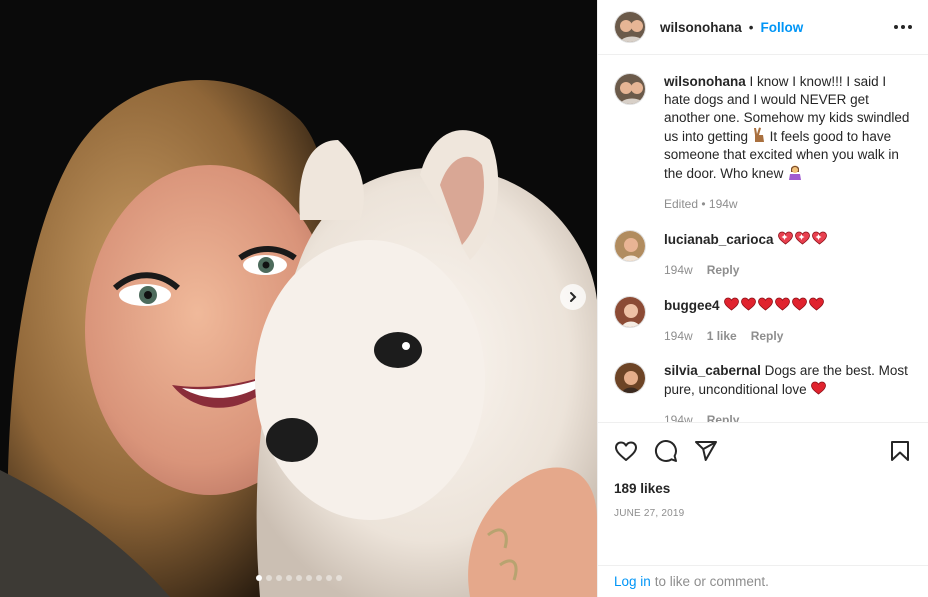 The image size is (928, 597). What do you see at coordinates (632, 581) in the screenshot?
I see `login-link: Log in` at bounding box center [632, 581].